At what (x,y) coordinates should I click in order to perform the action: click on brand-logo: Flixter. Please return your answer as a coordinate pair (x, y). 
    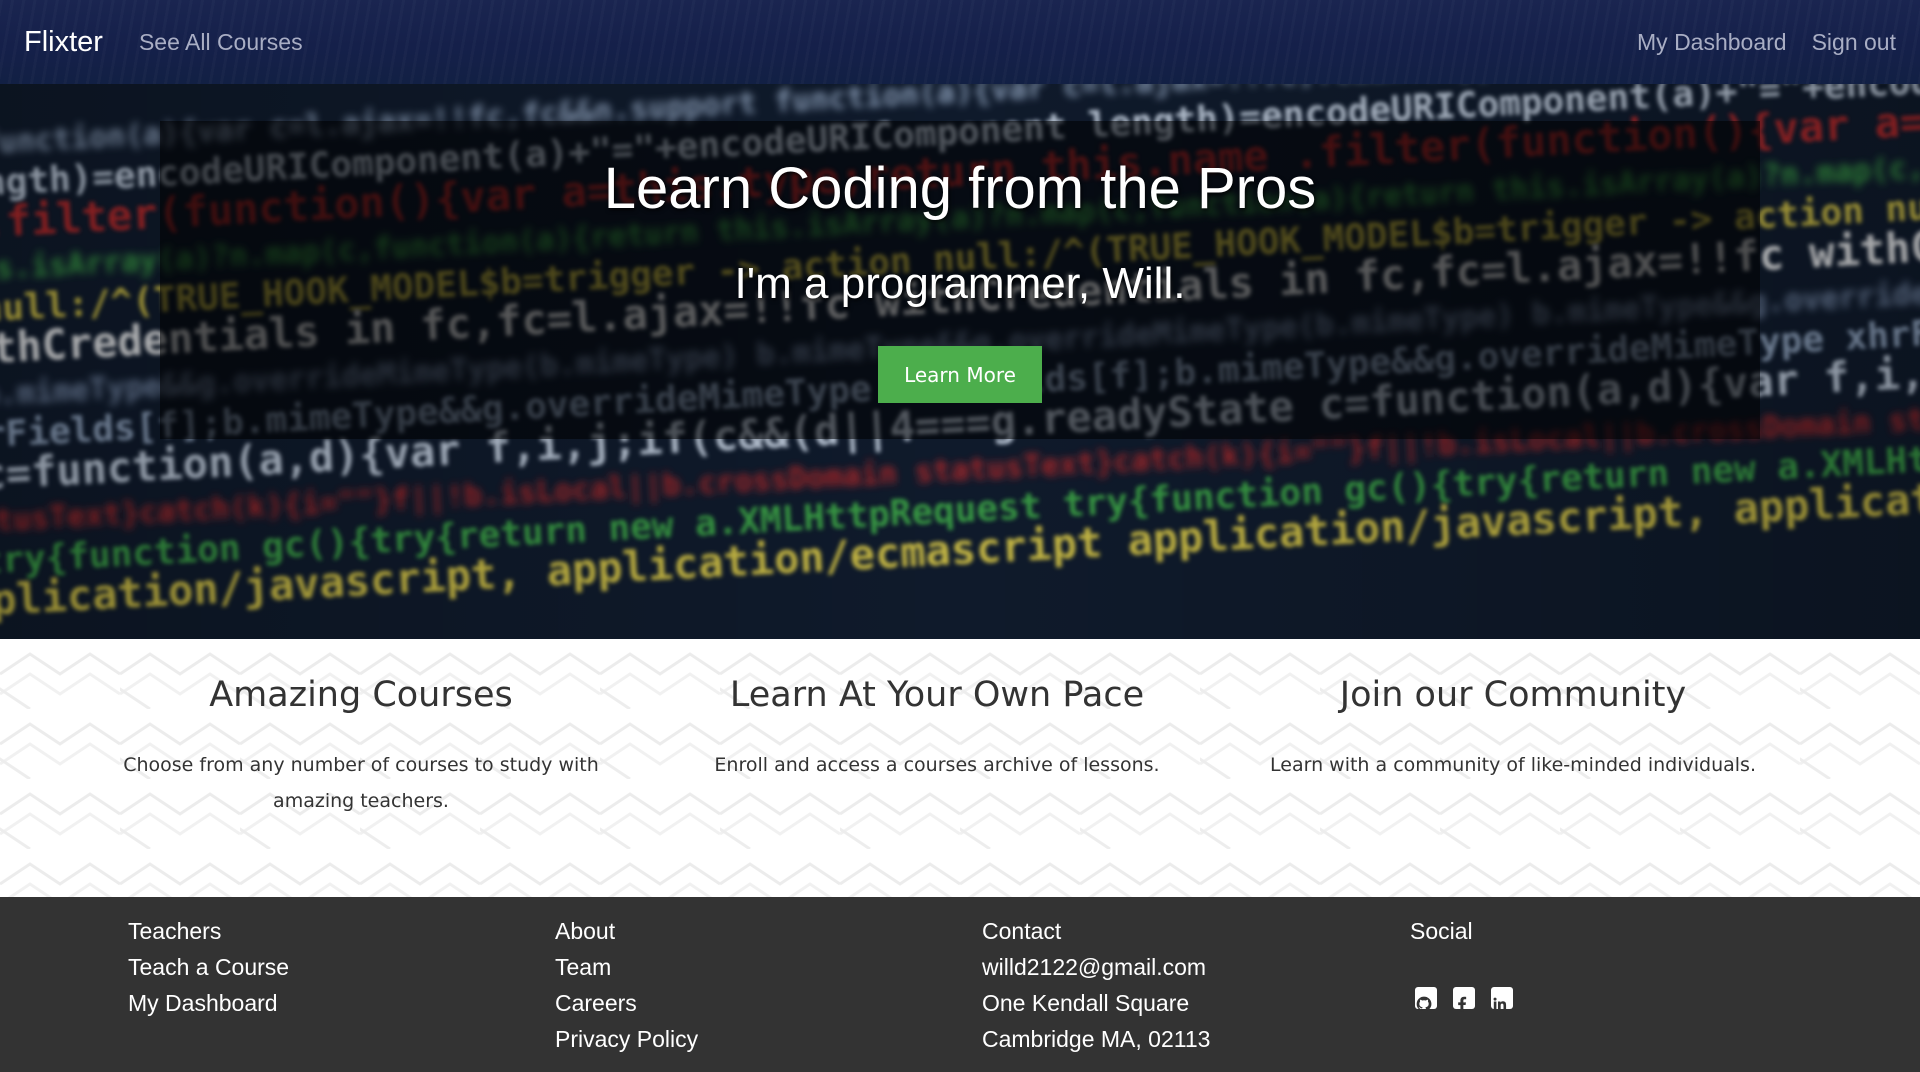
    Looking at the image, I should click on (63, 42).